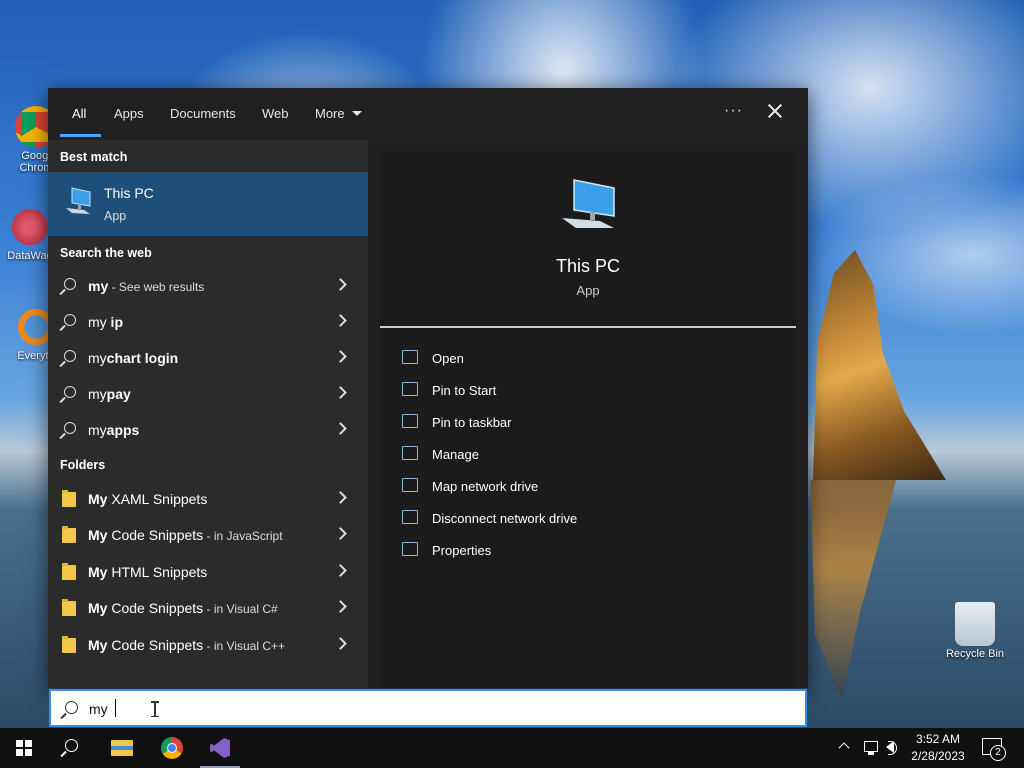 The width and height of the screenshot is (1024, 768). What do you see at coordinates (208, 499) in the screenshot?
I see `folder-result-item: My XAML Snippets` at bounding box center [208, 499].